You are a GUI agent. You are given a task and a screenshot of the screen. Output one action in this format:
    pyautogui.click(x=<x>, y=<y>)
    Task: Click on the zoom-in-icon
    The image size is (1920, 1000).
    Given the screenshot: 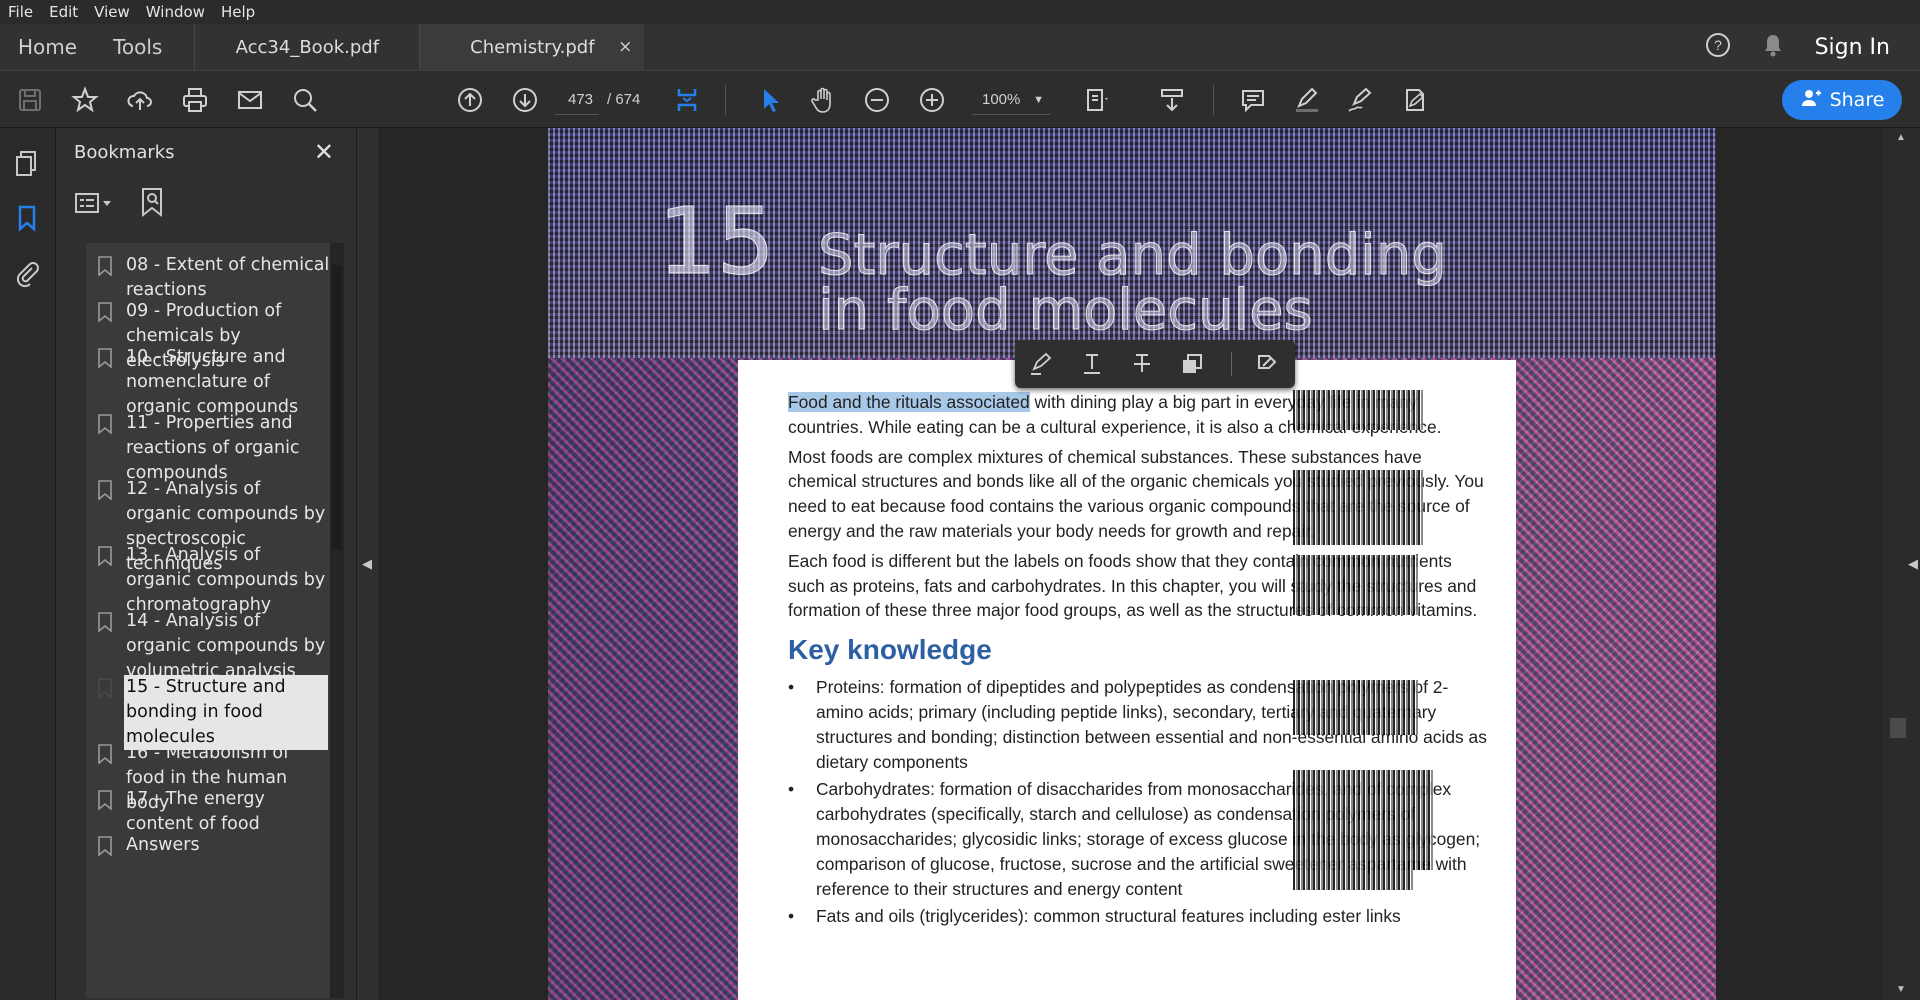 What is the action you would take?
    pyautogui.click(x=932, y=100)
    